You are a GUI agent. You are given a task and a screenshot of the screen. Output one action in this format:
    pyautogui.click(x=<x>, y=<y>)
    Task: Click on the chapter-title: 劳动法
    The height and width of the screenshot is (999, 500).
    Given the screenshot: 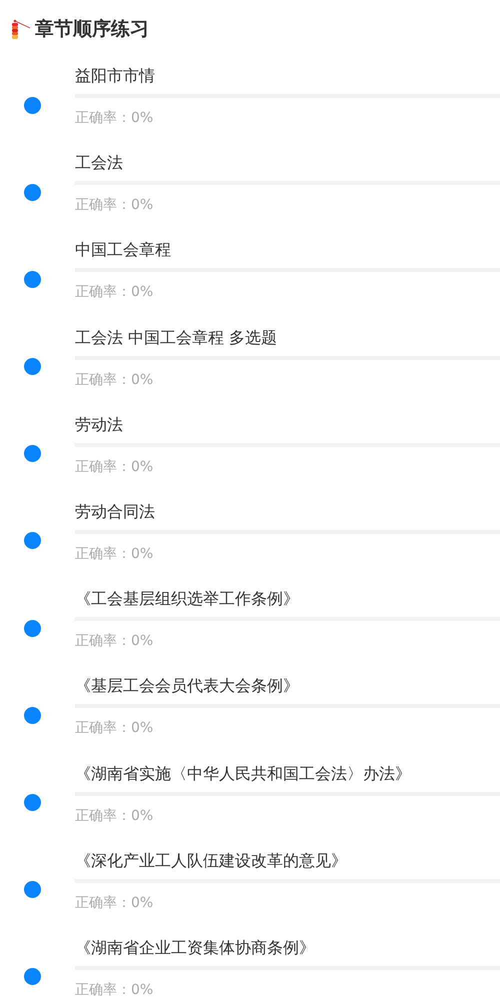 What is the action you would take?
    pyautogui.click(x=287, y=424)
    